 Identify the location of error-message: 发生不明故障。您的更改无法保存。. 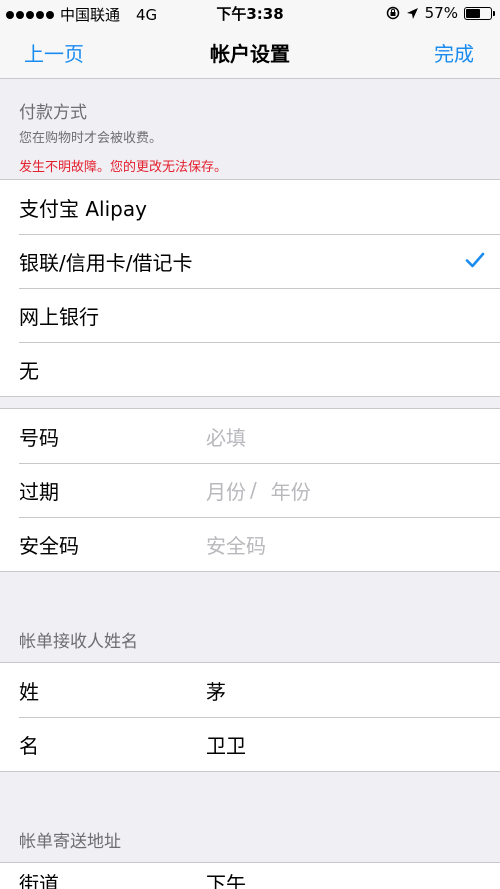
(123, 167).